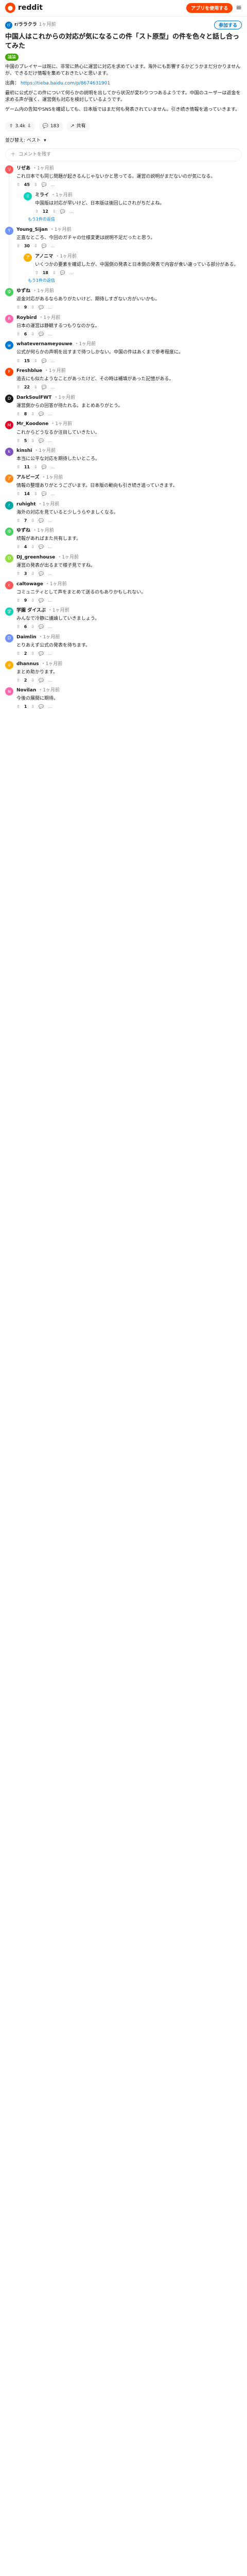 The width and height of the screenshot is (247, 2576). Describe the element at coordinates (123, 155) in the screenshot. I see `add-comment-input: ＋ コメントを残す` at that location.